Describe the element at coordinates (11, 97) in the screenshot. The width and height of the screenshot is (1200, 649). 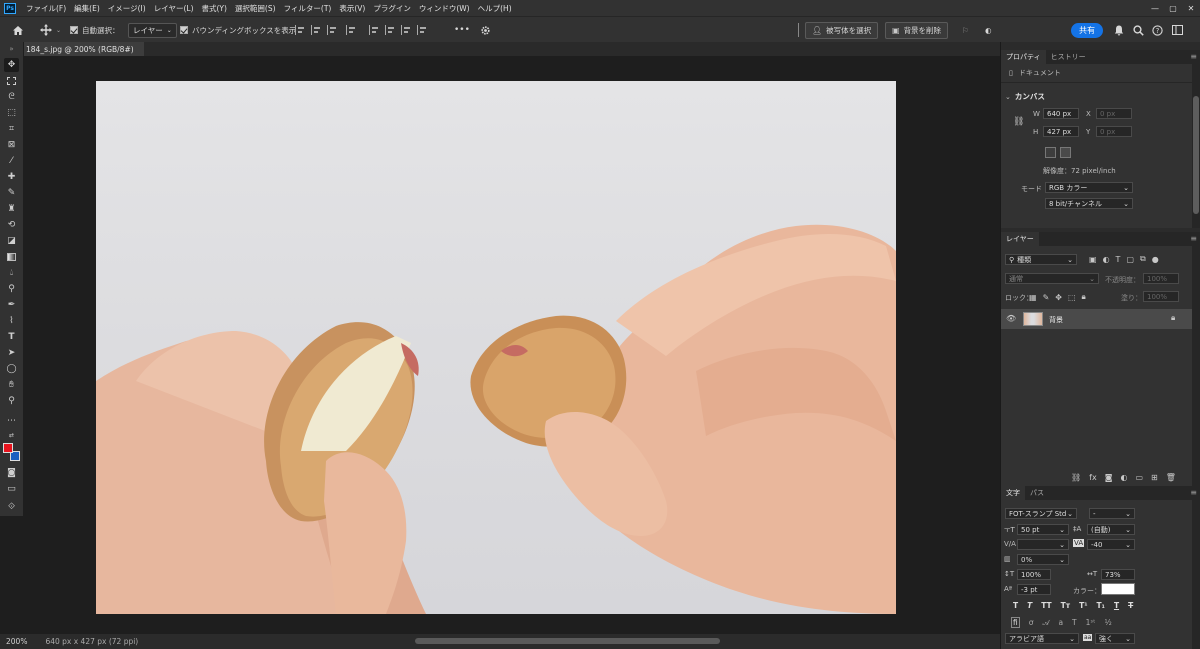
I see `lasso-tool-icon: ᘓ` at that location.